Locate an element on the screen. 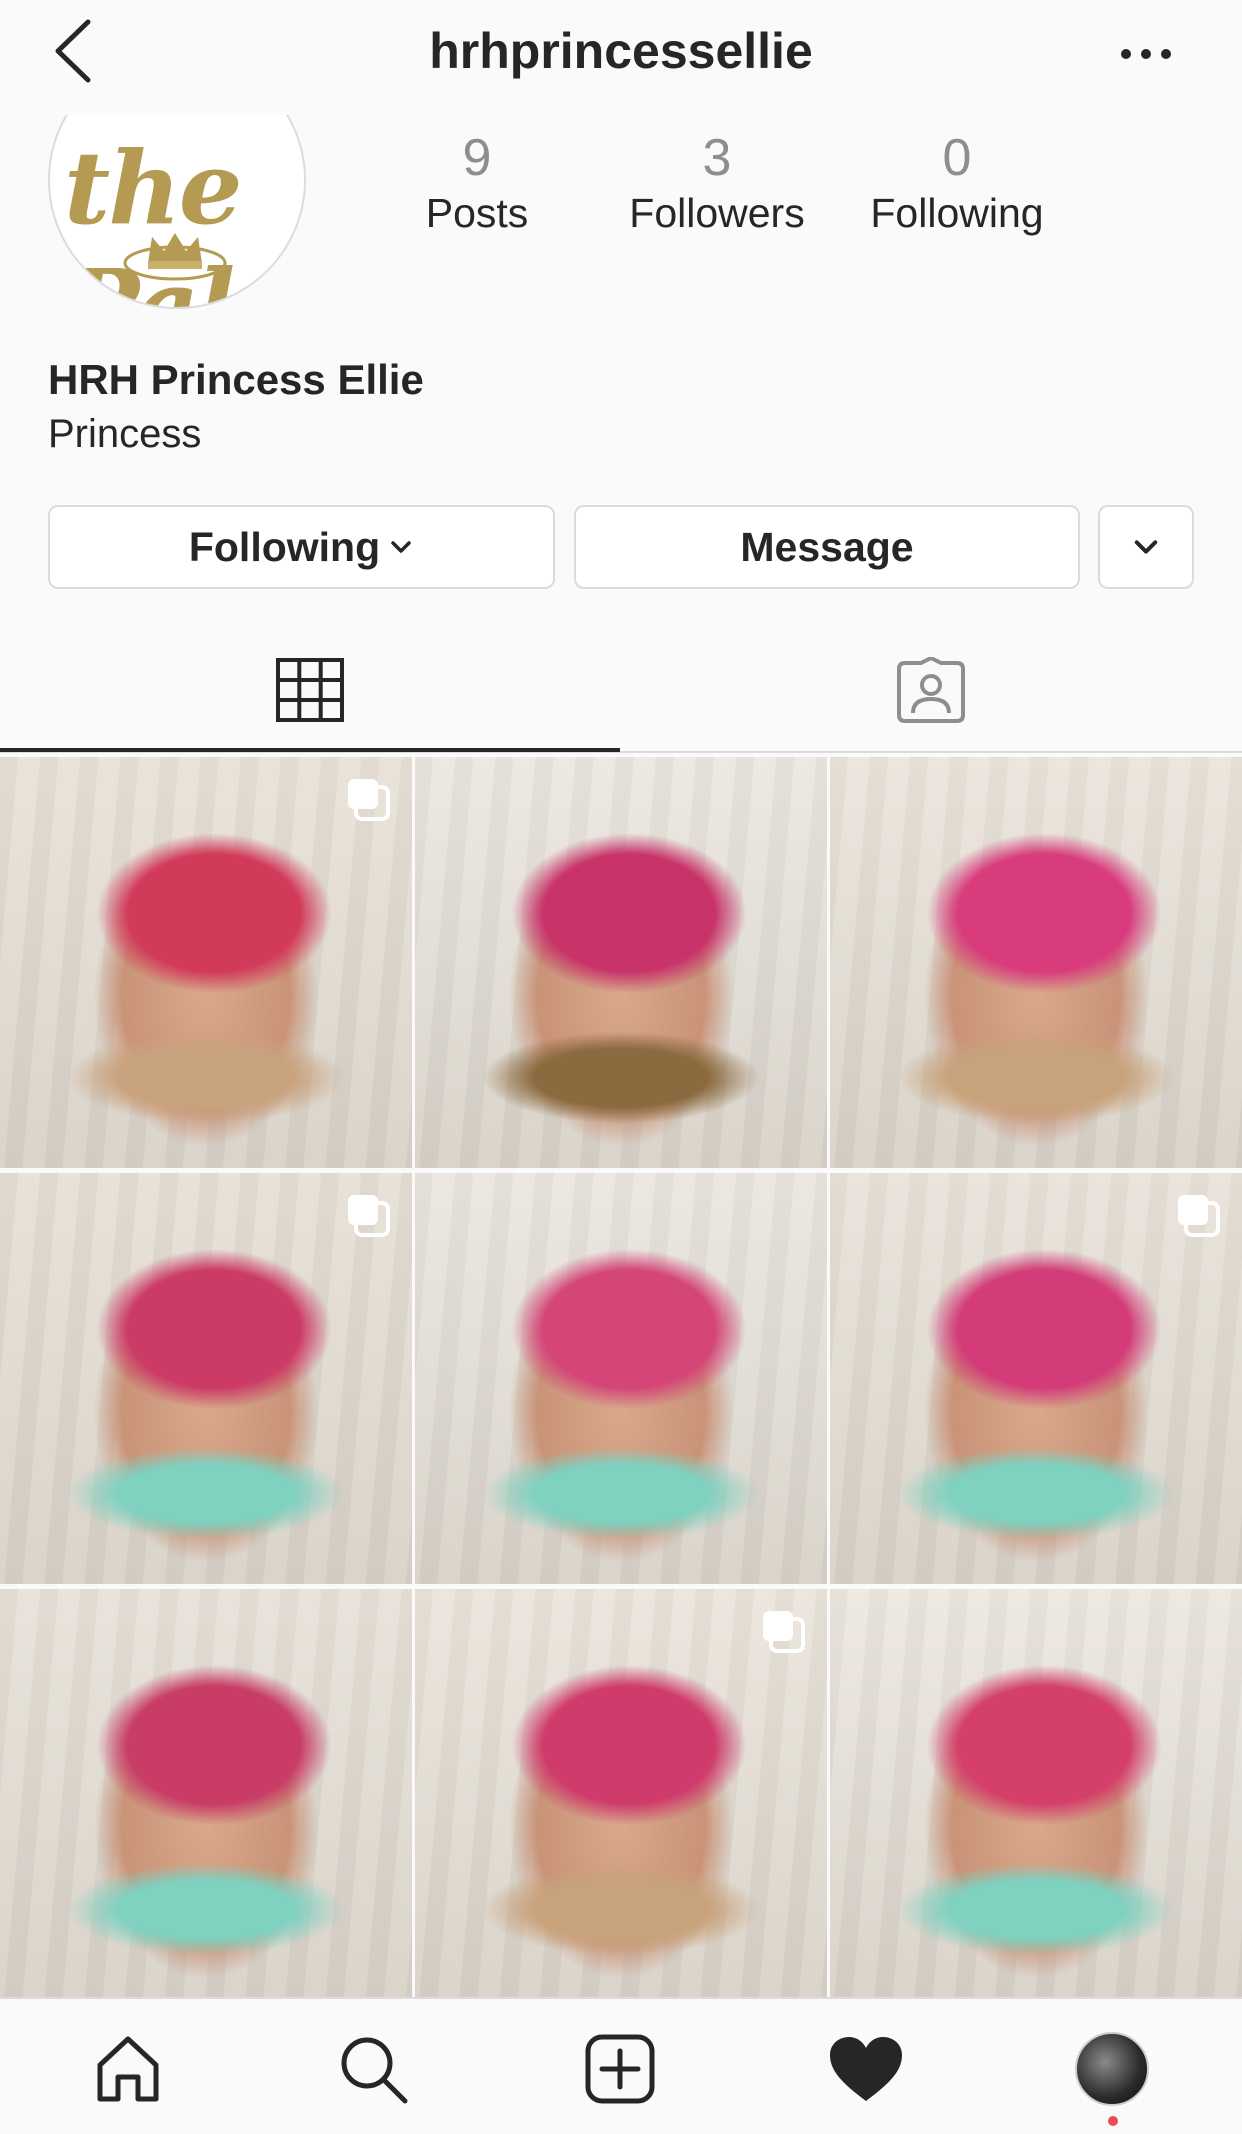 Image resolution: width=1242 pixels, height=2134 pixels. following-count: 0 is located at coordinates (957, 158).